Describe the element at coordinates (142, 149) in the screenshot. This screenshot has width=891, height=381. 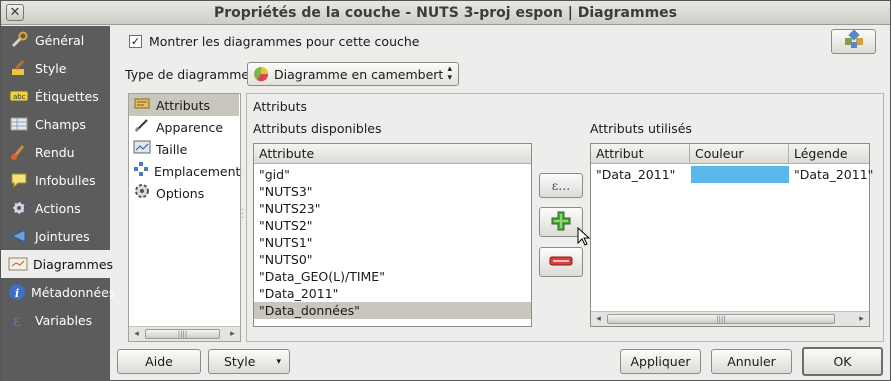
I see `size-icon` at that location.